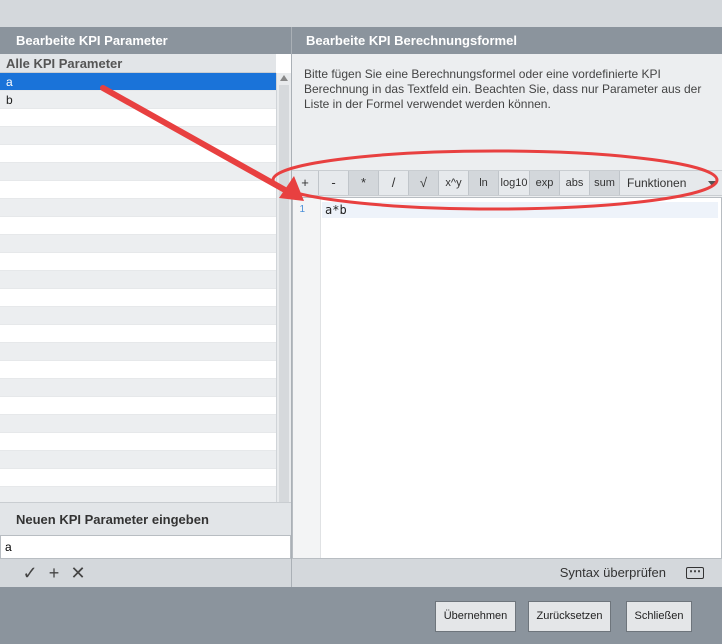  Describe the element at coordinates (394, 183) in the screenshot. I see `divide-button: /` at that location.